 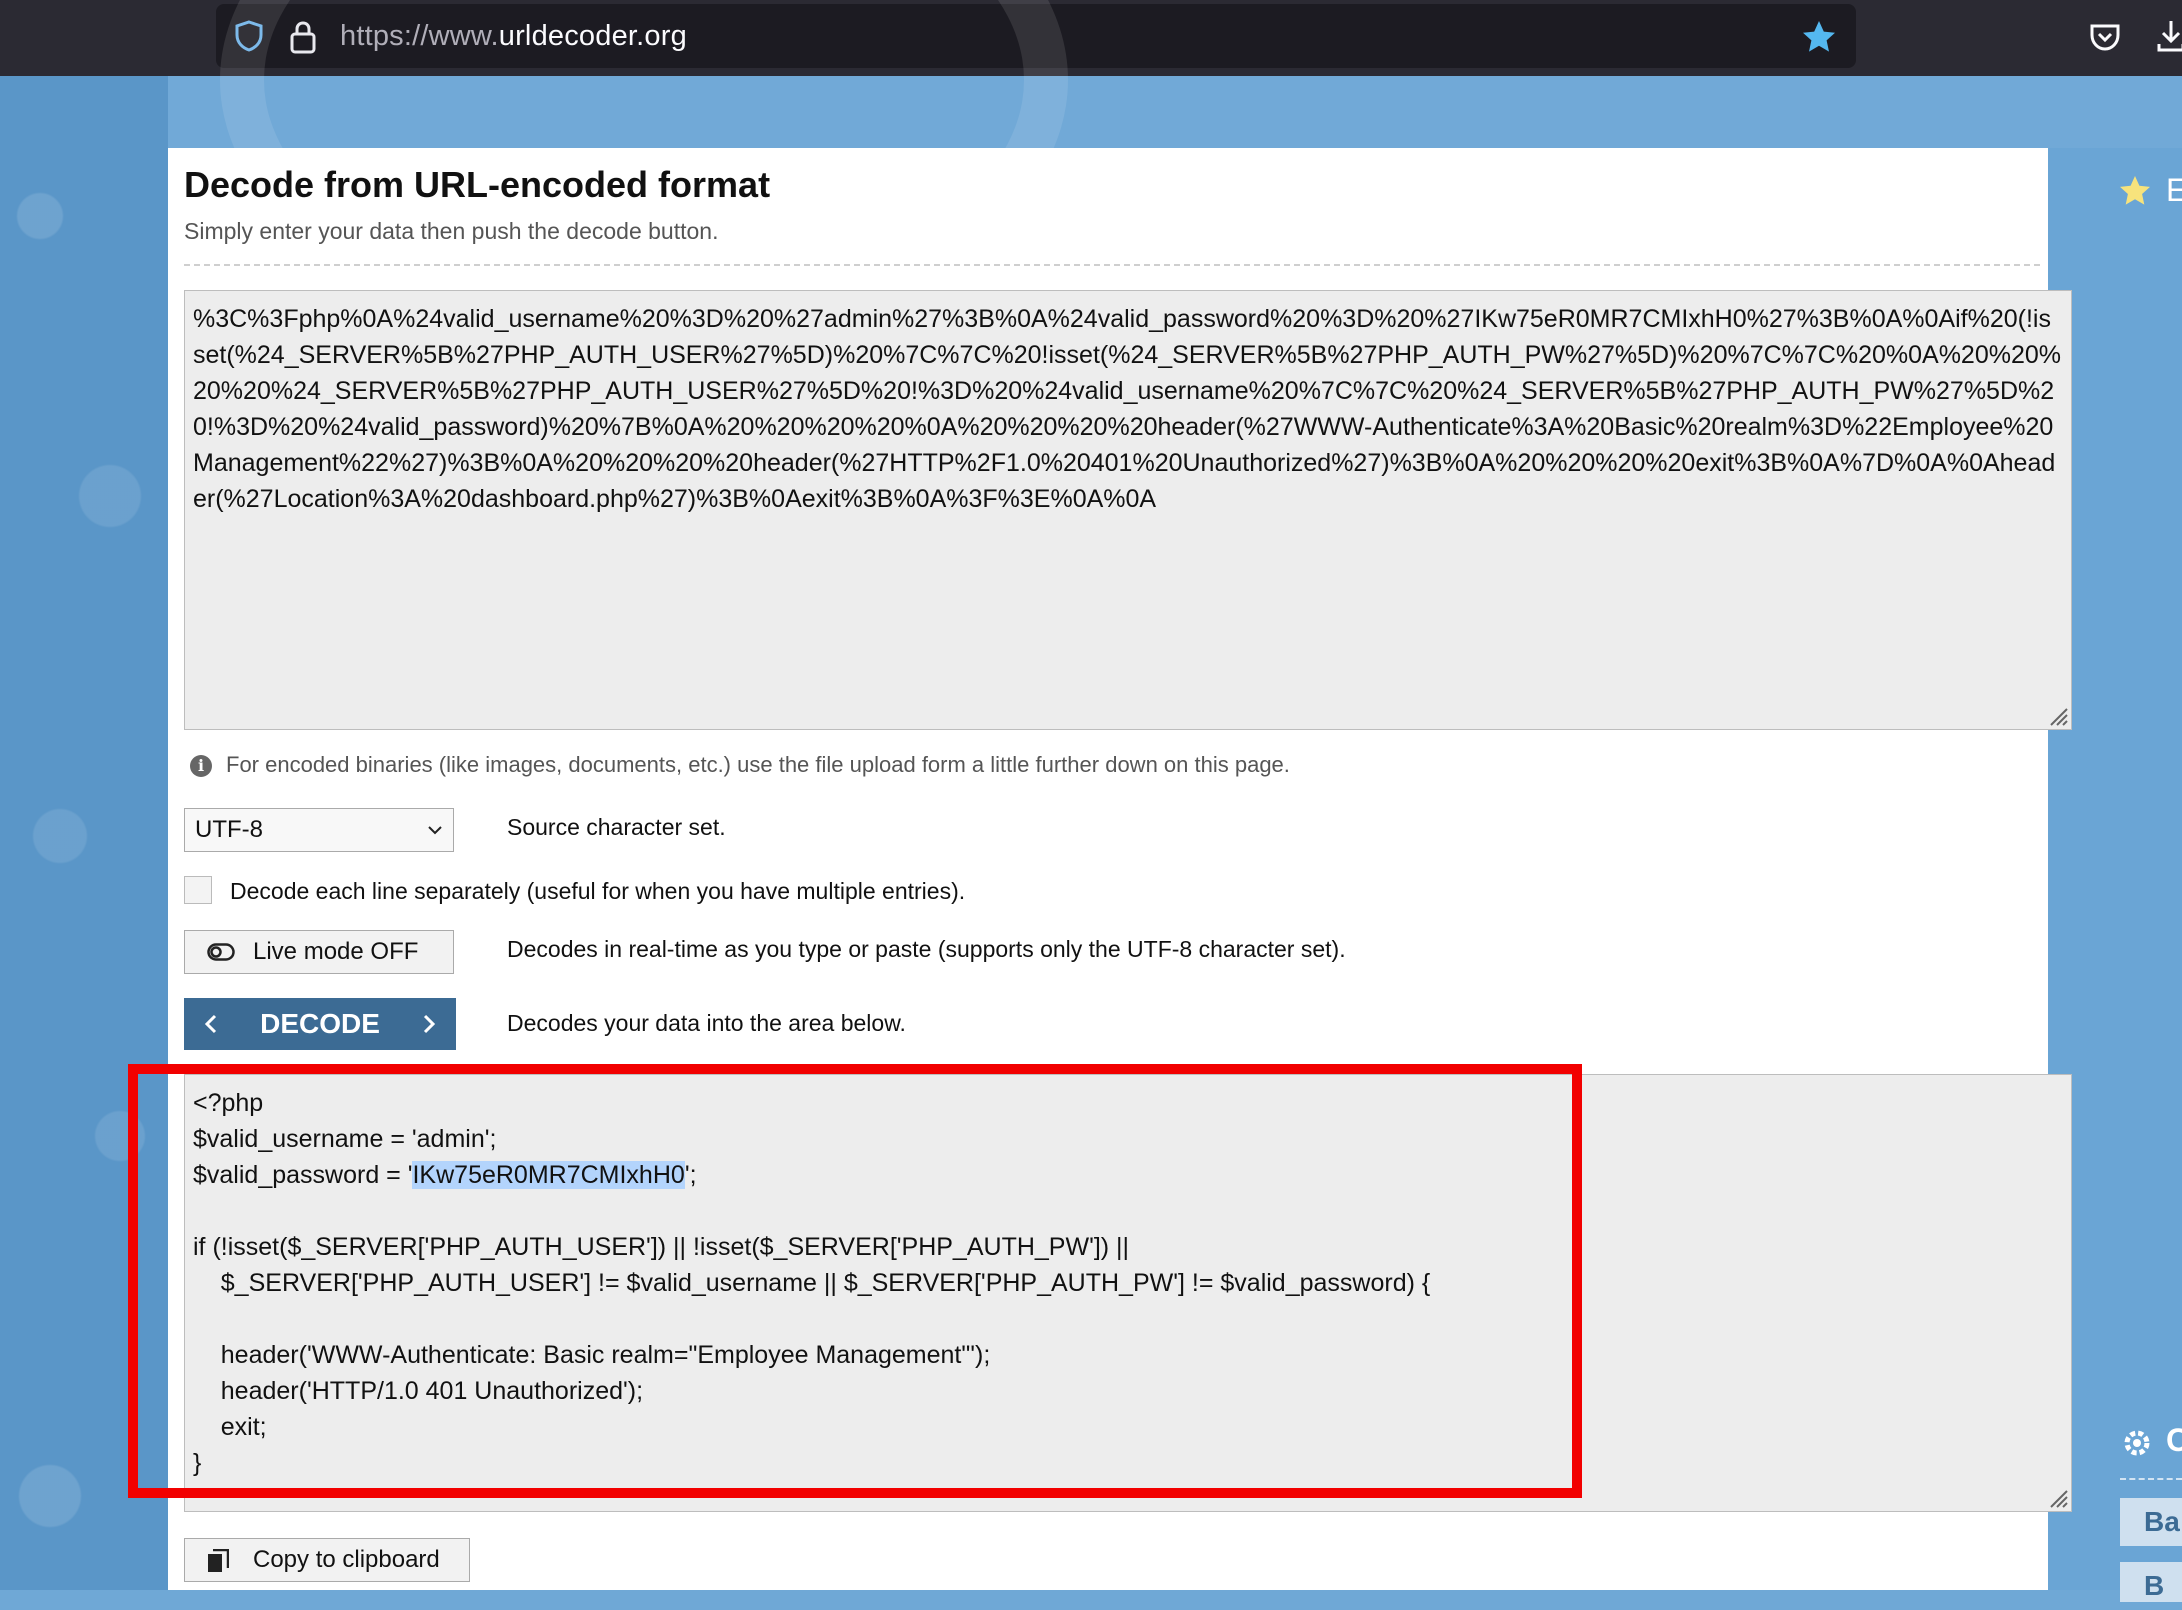 What do you see at coordinates (2151, 1479) in the screenshot?
I see `sidebar-divider` at bounding box center [2151, 1479].